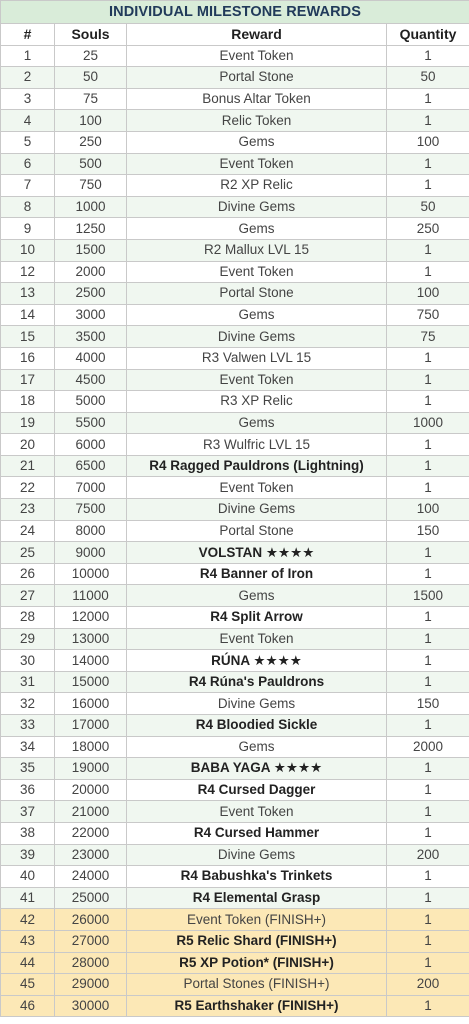 The image size is (469, 1024). I want to click on table-row: 44 28000 R5 XP Potion* (FINISH+) 1, so click(234, 963).